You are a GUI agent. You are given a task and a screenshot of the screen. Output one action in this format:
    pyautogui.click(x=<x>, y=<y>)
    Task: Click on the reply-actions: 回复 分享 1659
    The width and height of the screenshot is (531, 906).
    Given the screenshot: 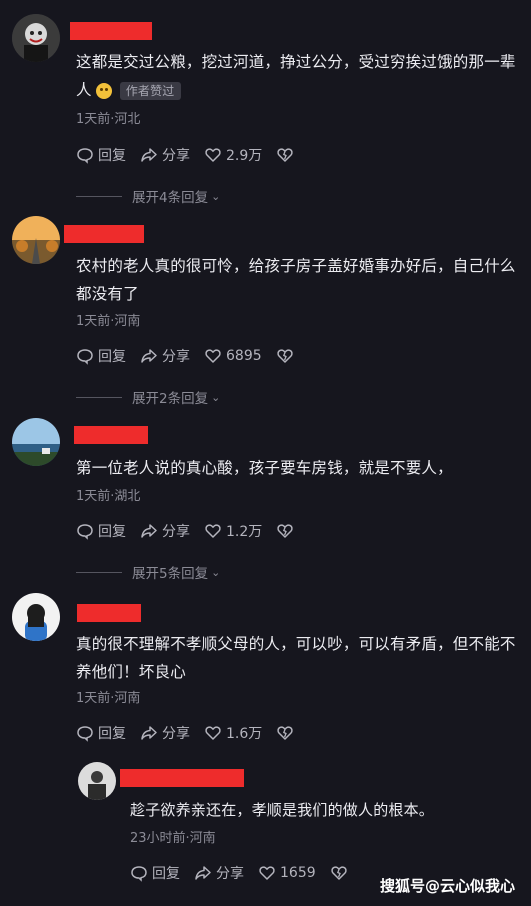 What is the action you would take?
    pyautogui.click(x=239, y=873)
    